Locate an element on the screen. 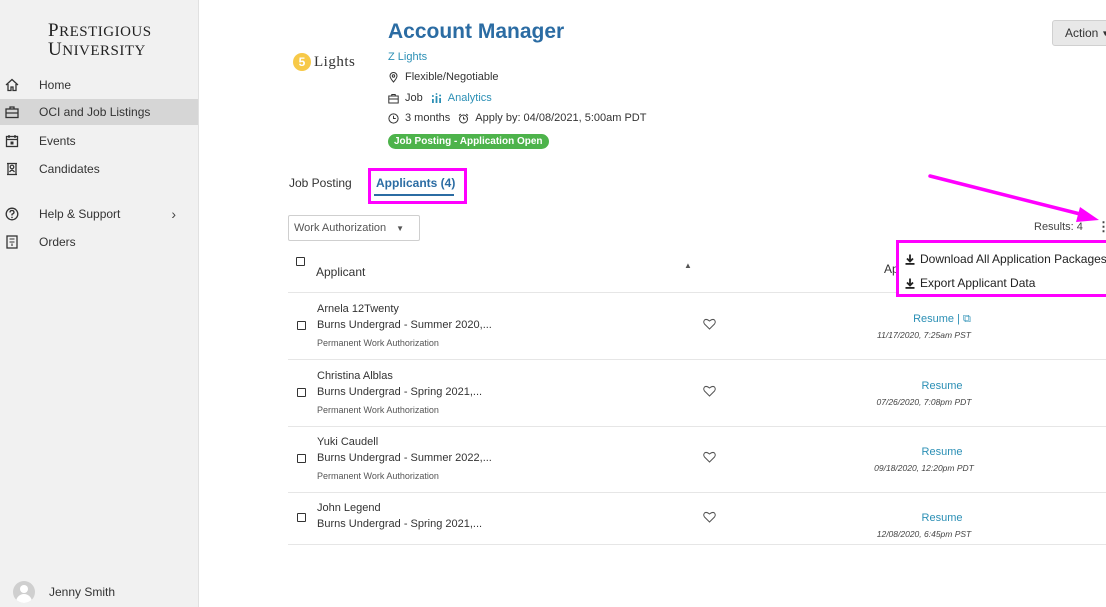 This screenshot has width=1106, height=607. location-pin-icon is located at coordinates (393, 77).